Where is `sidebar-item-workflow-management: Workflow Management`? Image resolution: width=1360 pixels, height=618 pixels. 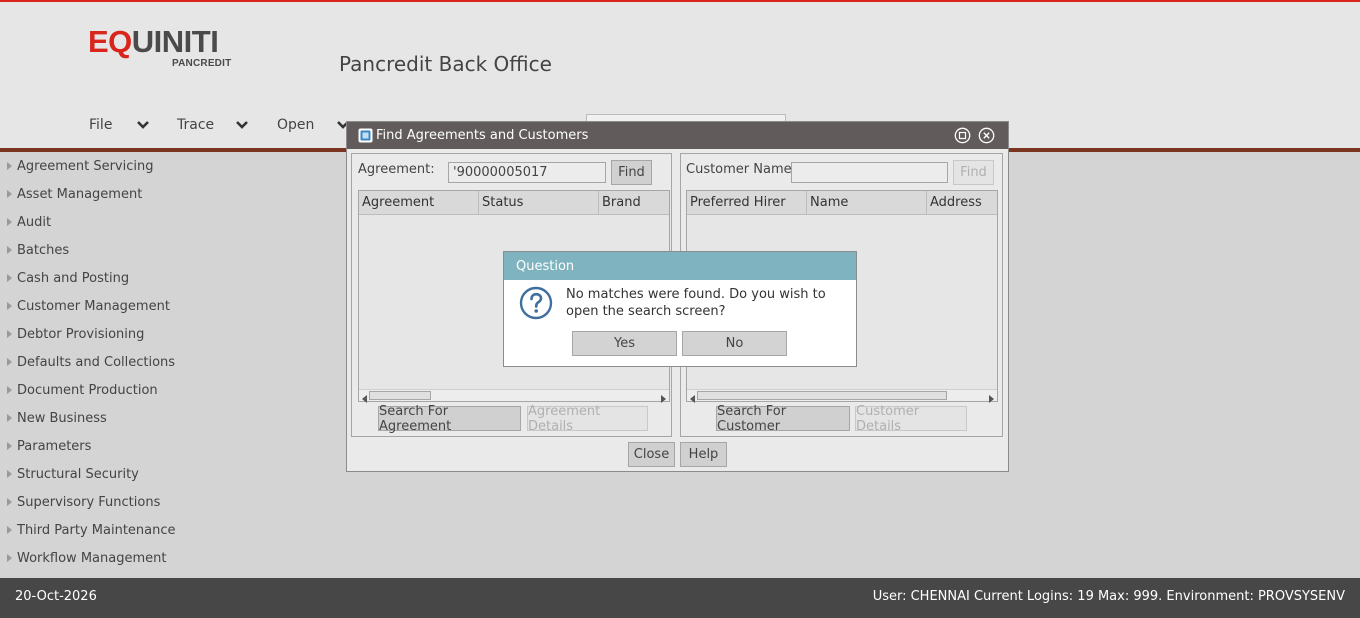
sidebar-item-workflow-management: Workflow Management is located at coordinates (83, 558).